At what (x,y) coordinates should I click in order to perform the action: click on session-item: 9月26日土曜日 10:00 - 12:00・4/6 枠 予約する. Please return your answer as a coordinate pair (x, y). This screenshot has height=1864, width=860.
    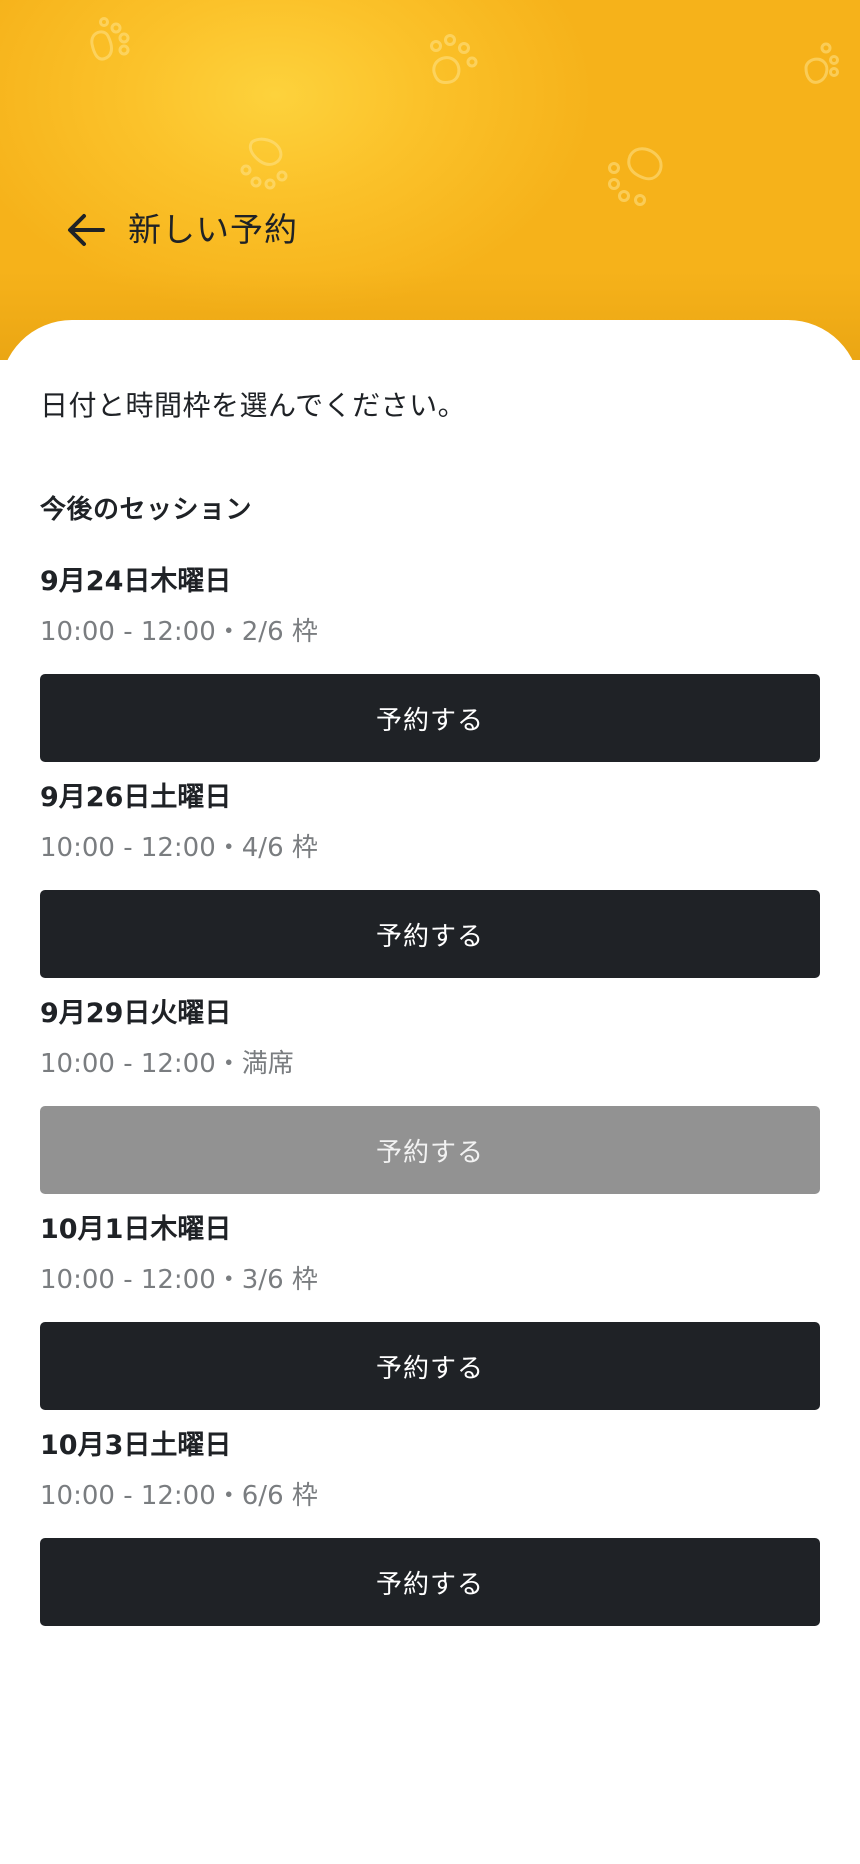
    Looking at the image, I should click on (430, 878).